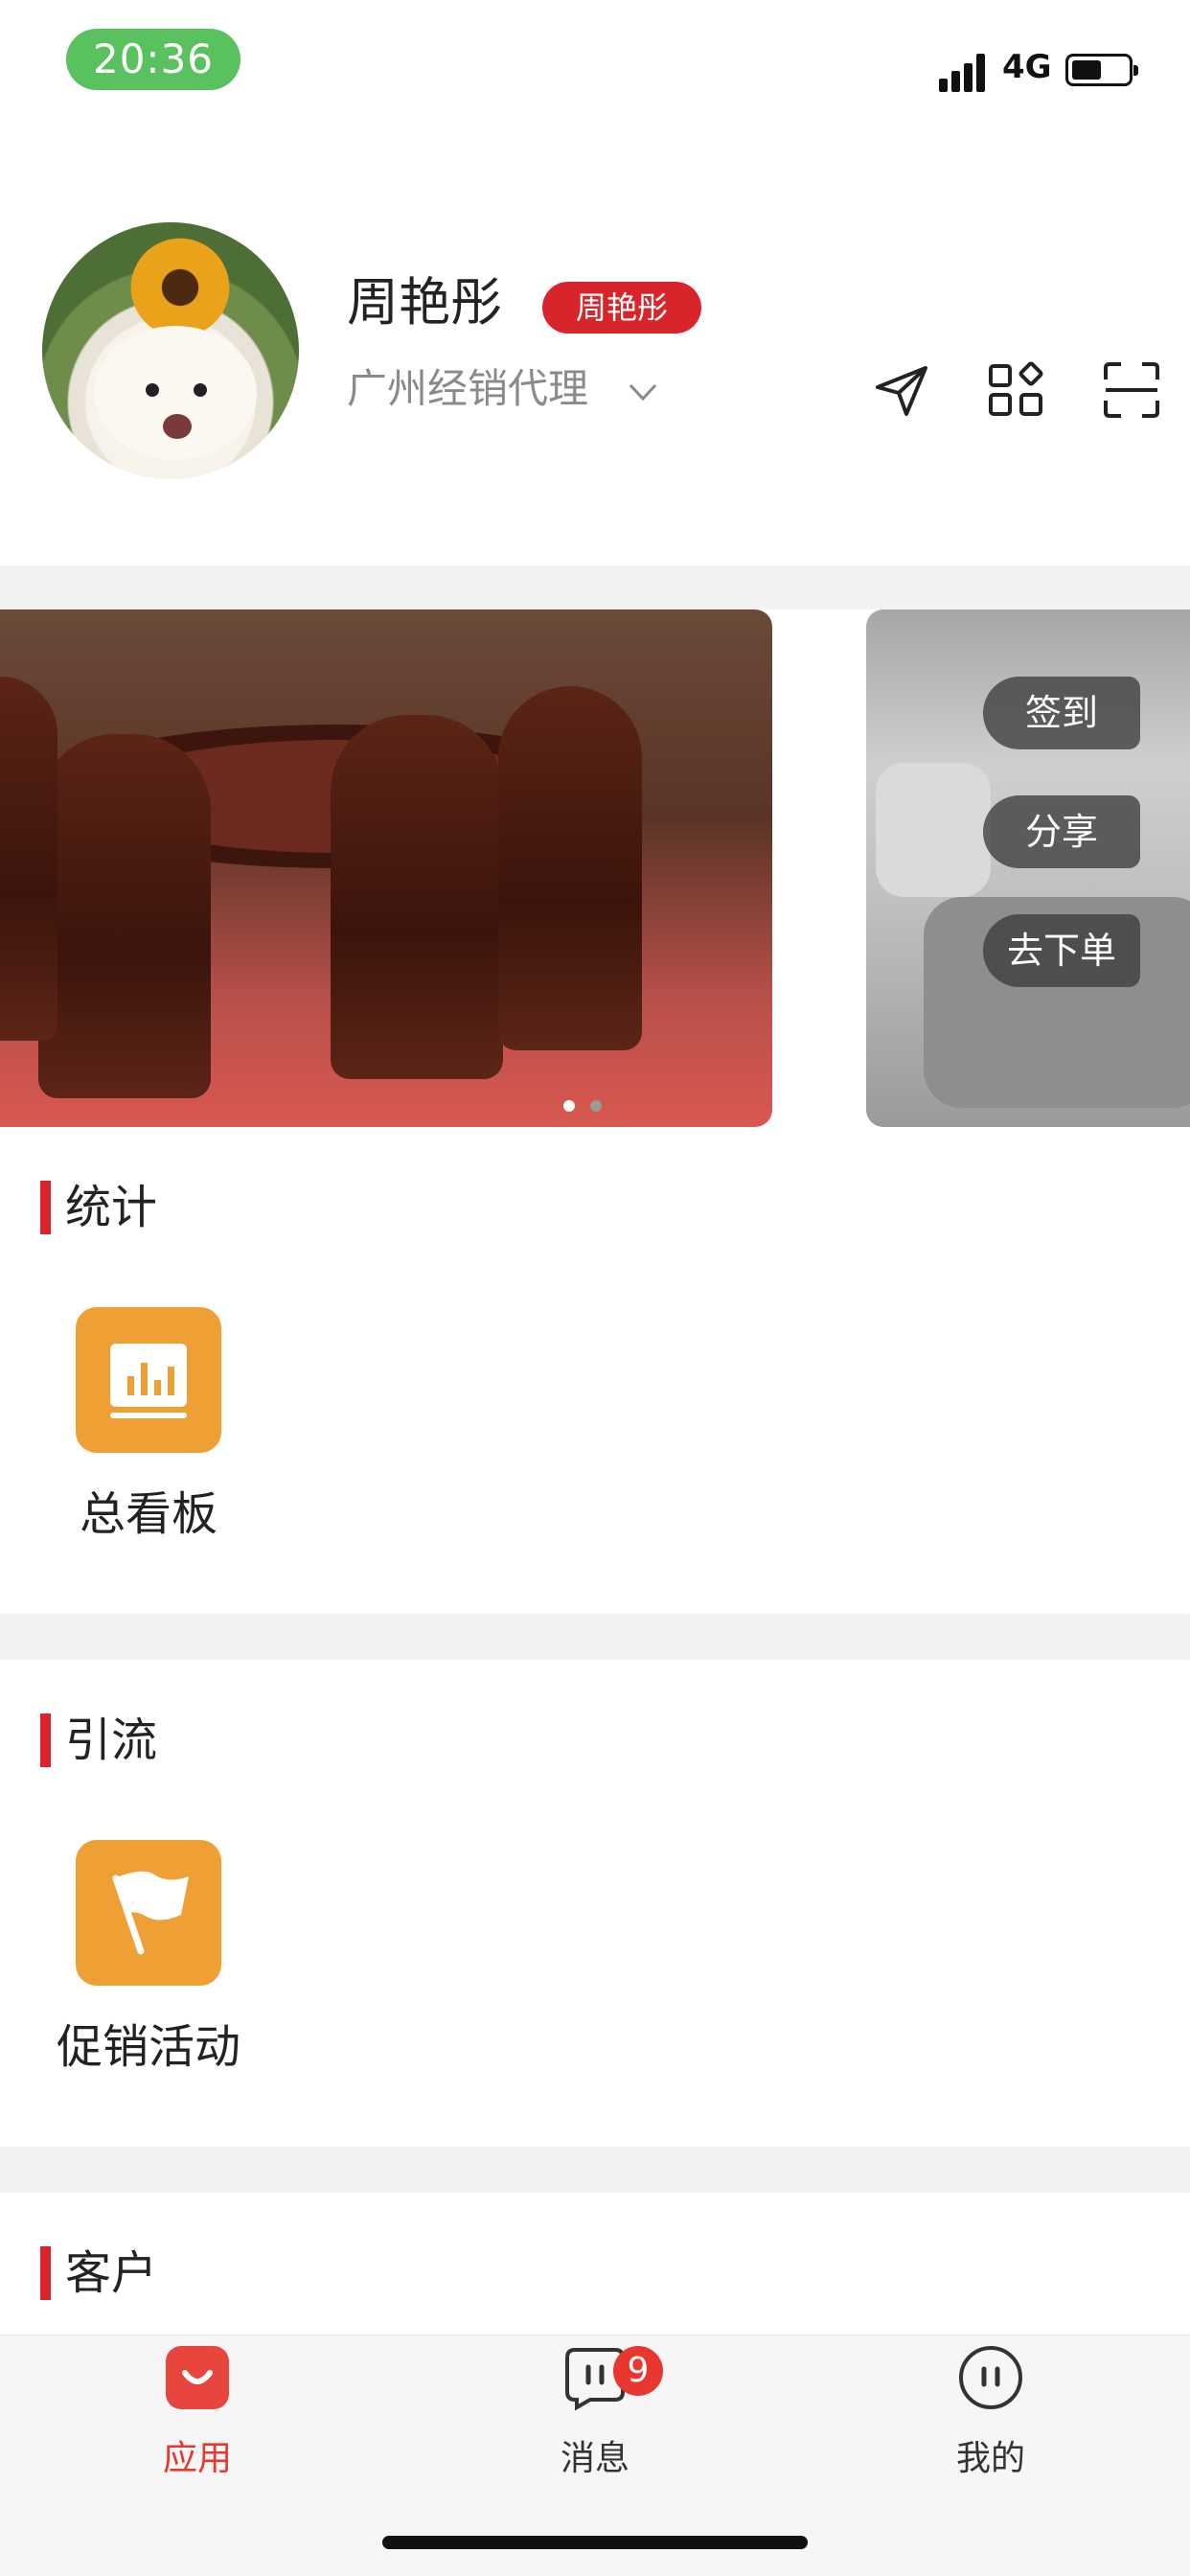 The width and height of the screenshot is (1190, 2576). Describe the element at coordinates (198, 2455) in the screenshot. I see `tab-apps: 应用` at that location.